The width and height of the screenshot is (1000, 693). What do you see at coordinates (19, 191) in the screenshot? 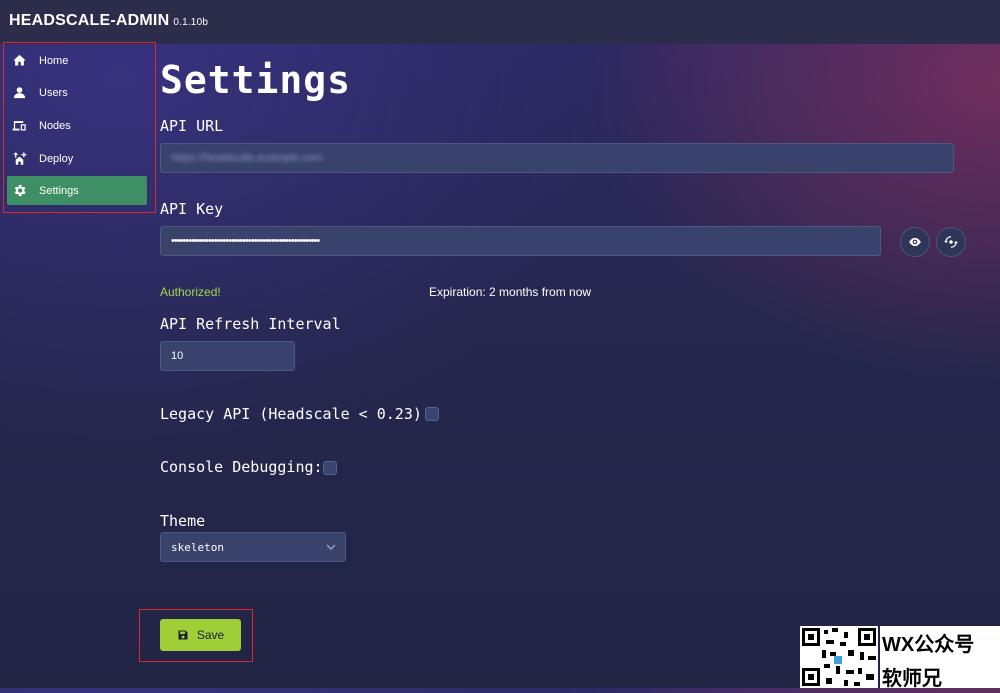
I see `gear-icon` at bounding box center [19, 191].